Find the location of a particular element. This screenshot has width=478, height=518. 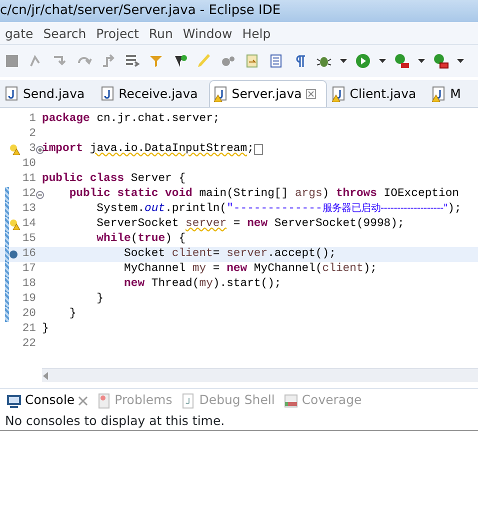

console-message: No consoles to display at this time. is located at coordinates (239, 421).